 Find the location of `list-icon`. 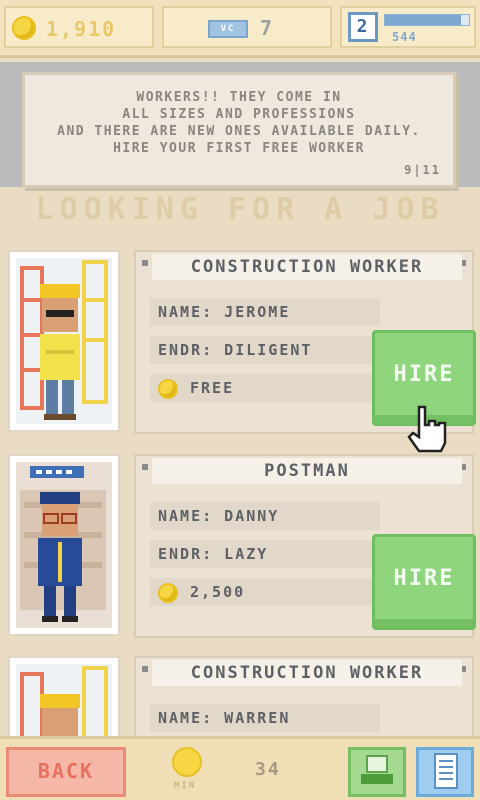

list-icon is located at coordinates (446, 771).